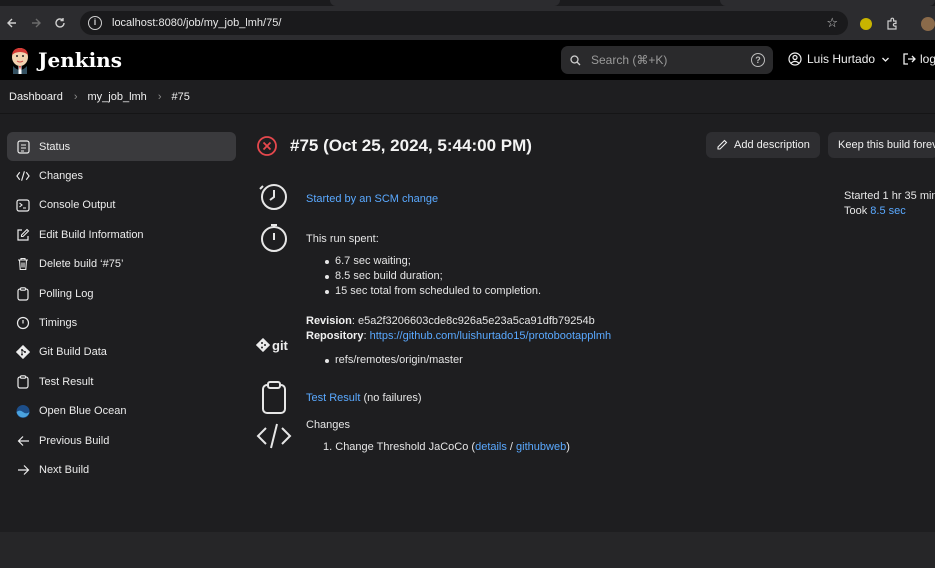 Image resolution: width=935 pixels, height=568 pixels. I want to click on terminal-icon, so click(23, 205).